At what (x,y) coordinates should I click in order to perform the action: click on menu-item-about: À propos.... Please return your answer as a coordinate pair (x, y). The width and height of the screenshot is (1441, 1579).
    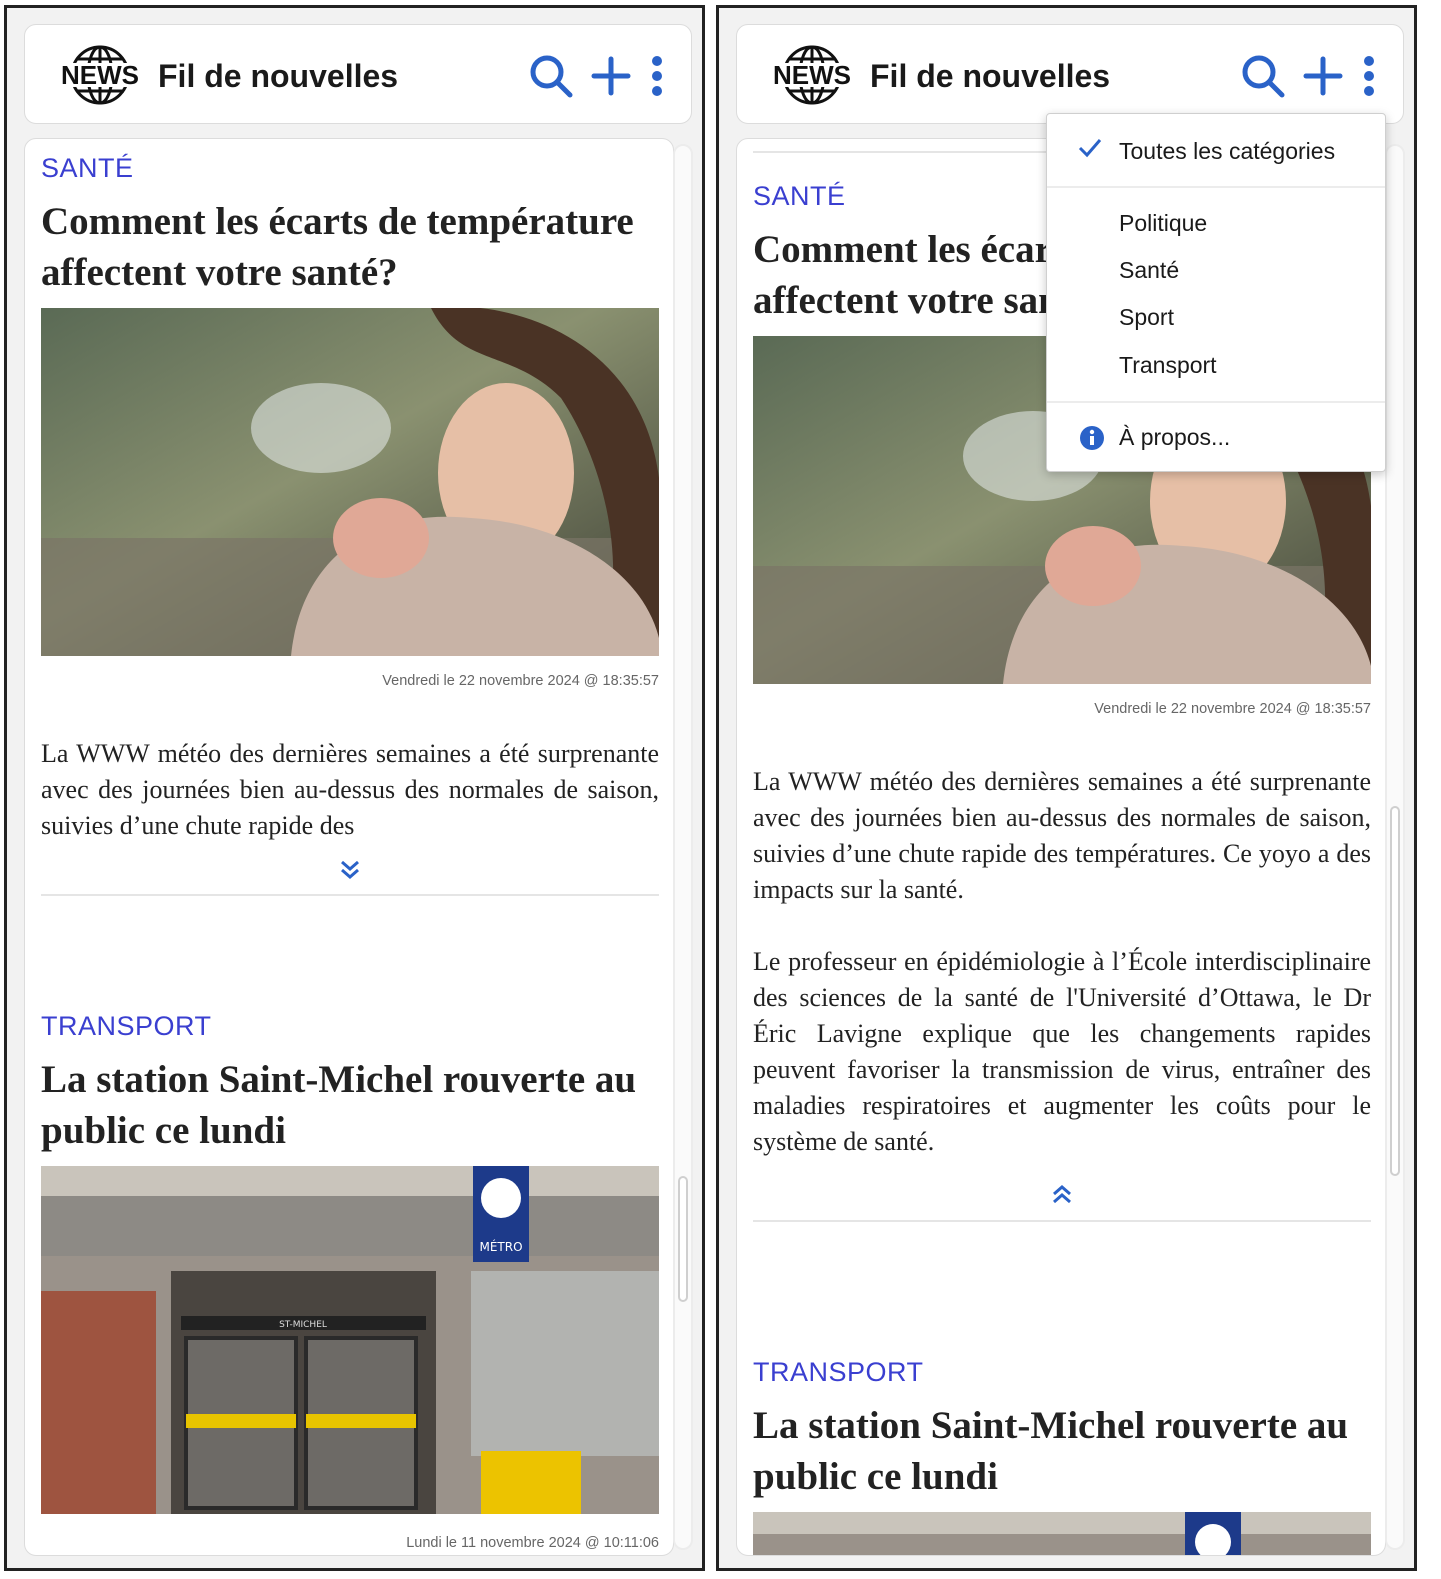
    Looking at the image, I should click on (1174, 437).